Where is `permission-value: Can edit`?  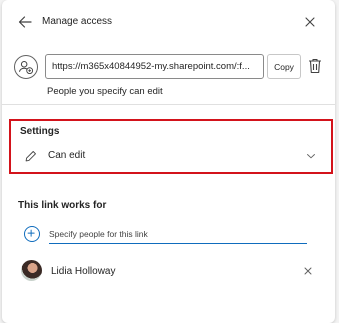
permission-value: Can edit is located at coordinates (67, 155).